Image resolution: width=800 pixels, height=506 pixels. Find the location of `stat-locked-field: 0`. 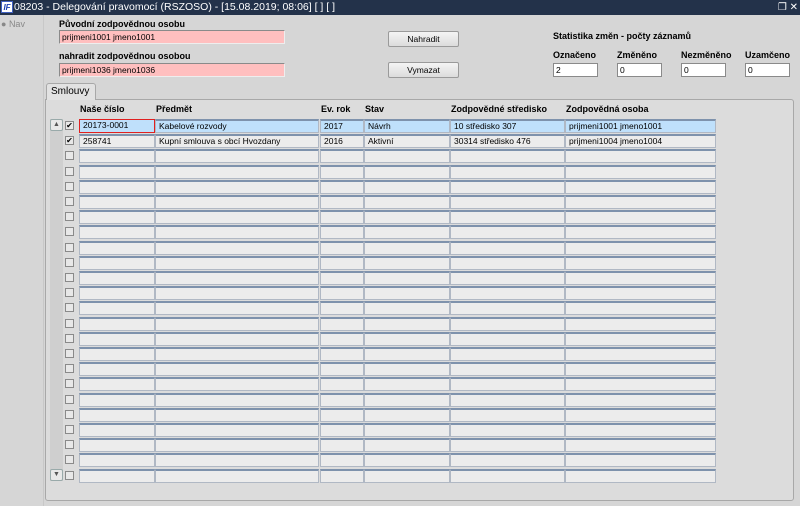

stat-locked-field: 0 is located at coordinates (767, 70).